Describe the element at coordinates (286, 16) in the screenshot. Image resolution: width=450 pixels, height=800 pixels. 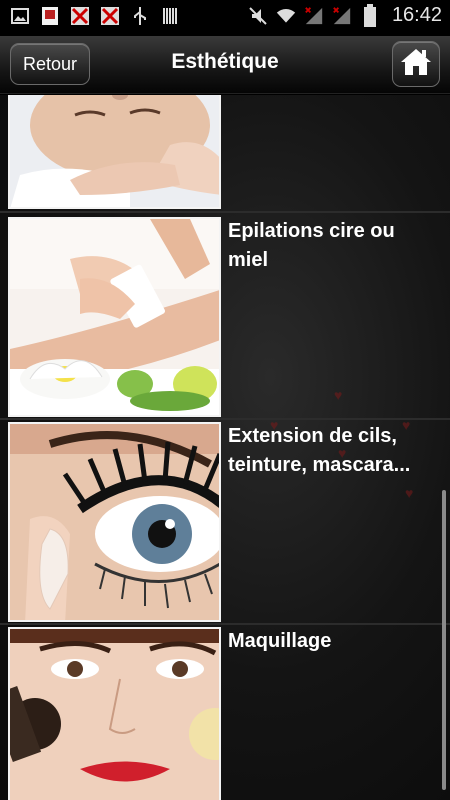
I see `wifi-icon` at that location.